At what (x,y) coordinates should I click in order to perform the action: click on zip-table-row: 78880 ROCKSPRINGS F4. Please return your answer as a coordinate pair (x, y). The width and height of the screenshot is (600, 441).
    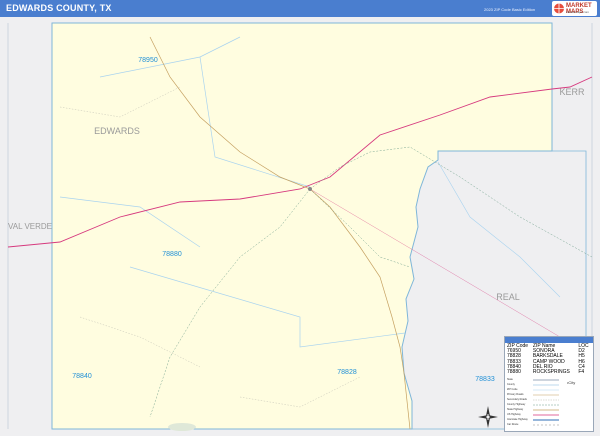
    Looking at the image, I should click on (549, 372).